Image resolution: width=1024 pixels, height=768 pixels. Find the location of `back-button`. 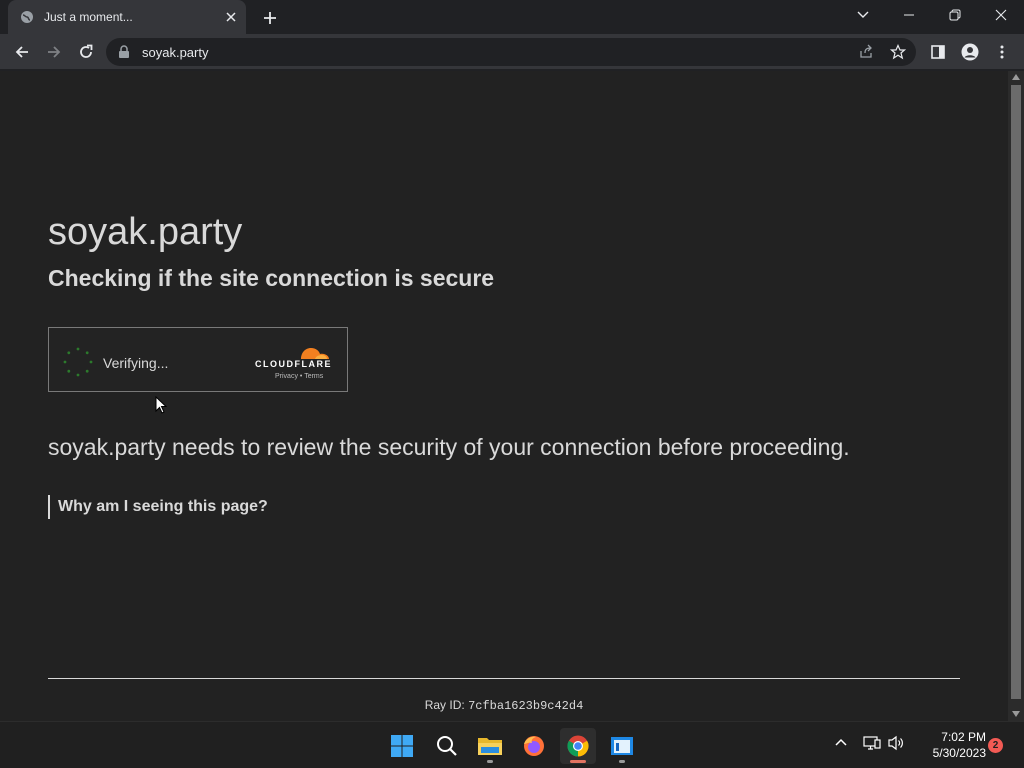

back-button is located at coordinates (22, 52).